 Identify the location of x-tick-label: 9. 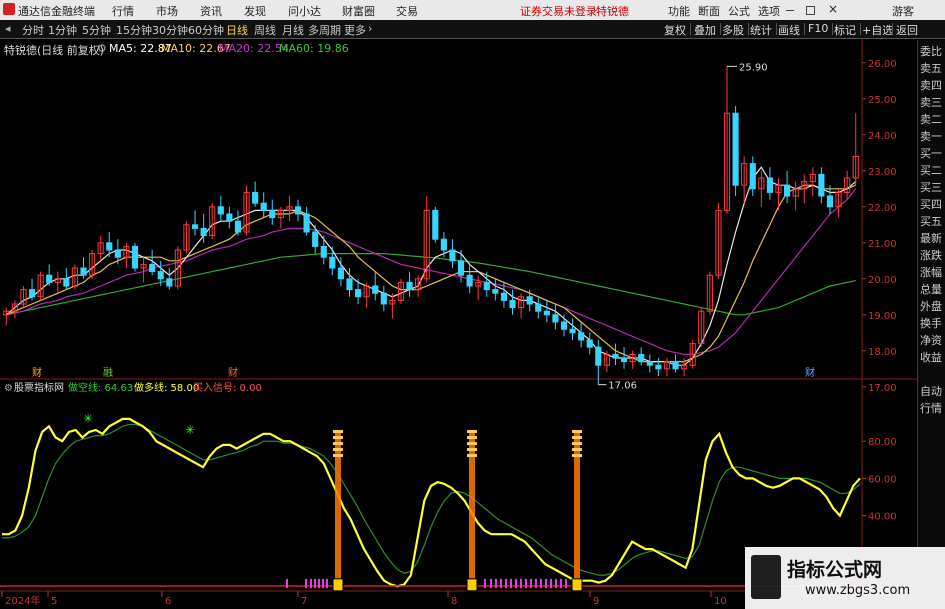
(596, 601).